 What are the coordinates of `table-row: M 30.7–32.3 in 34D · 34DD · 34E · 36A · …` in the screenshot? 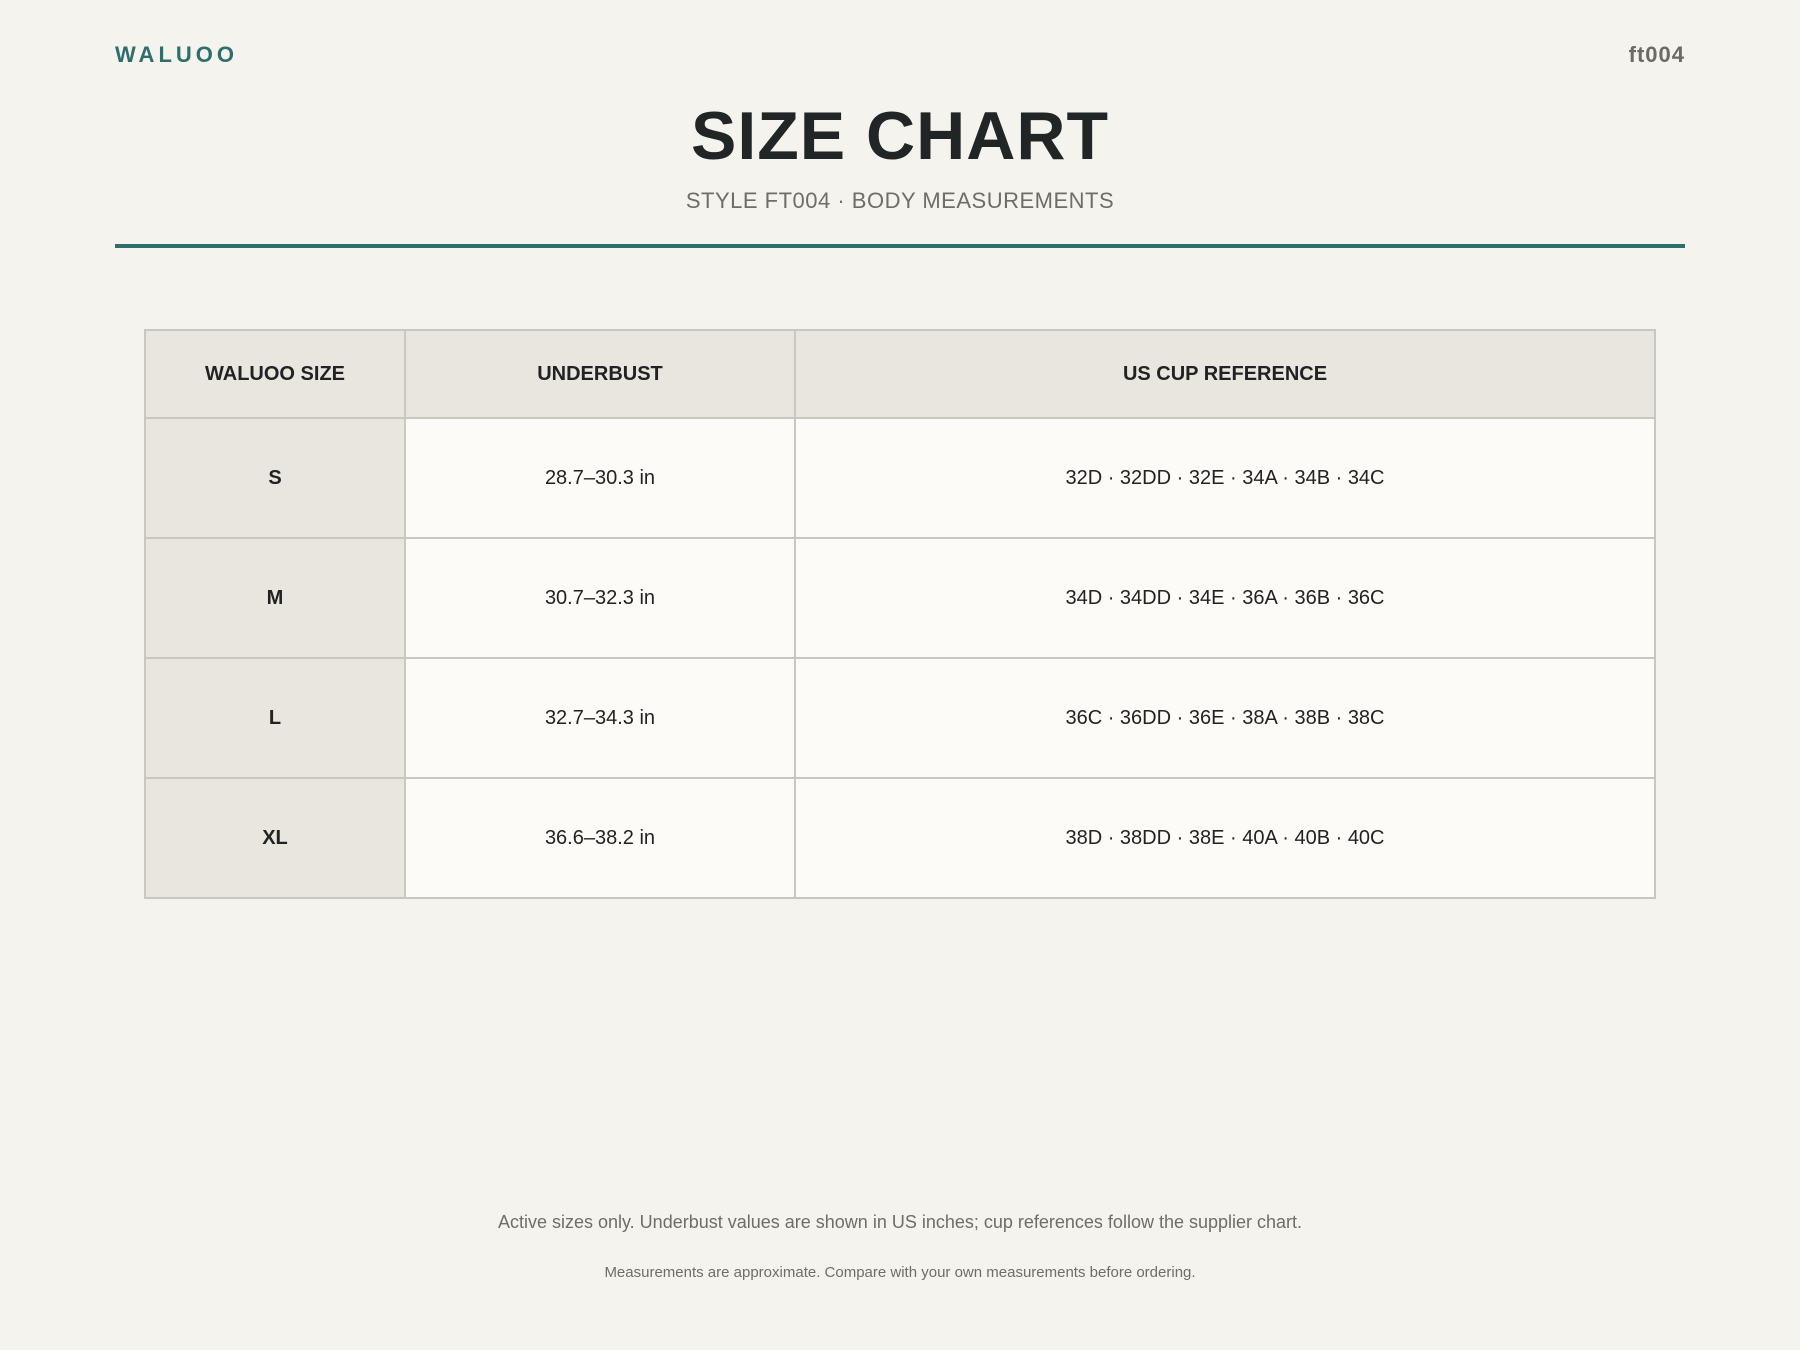 It's located at (900, 598).